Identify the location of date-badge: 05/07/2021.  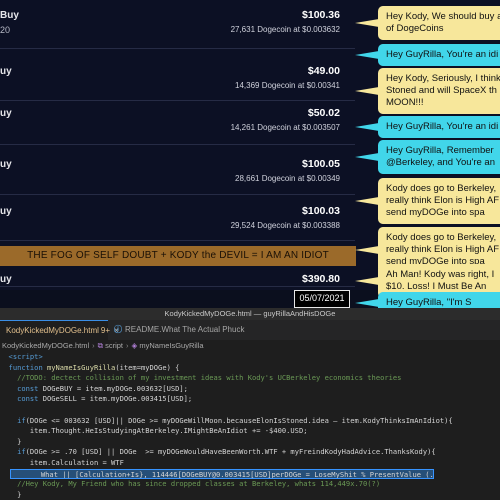
(322, 299).